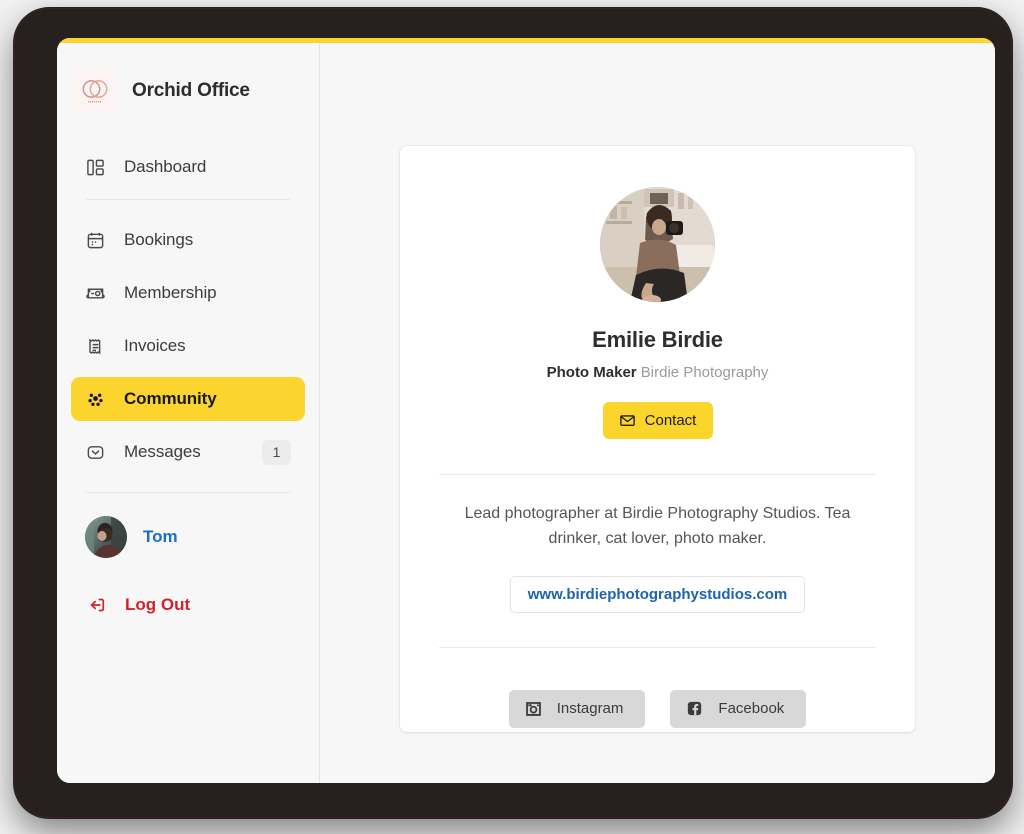  What do you see at coordinates (188, 199) in the screenshot?
I see `sidebar-divider-top` at bounding box center [188, 199].